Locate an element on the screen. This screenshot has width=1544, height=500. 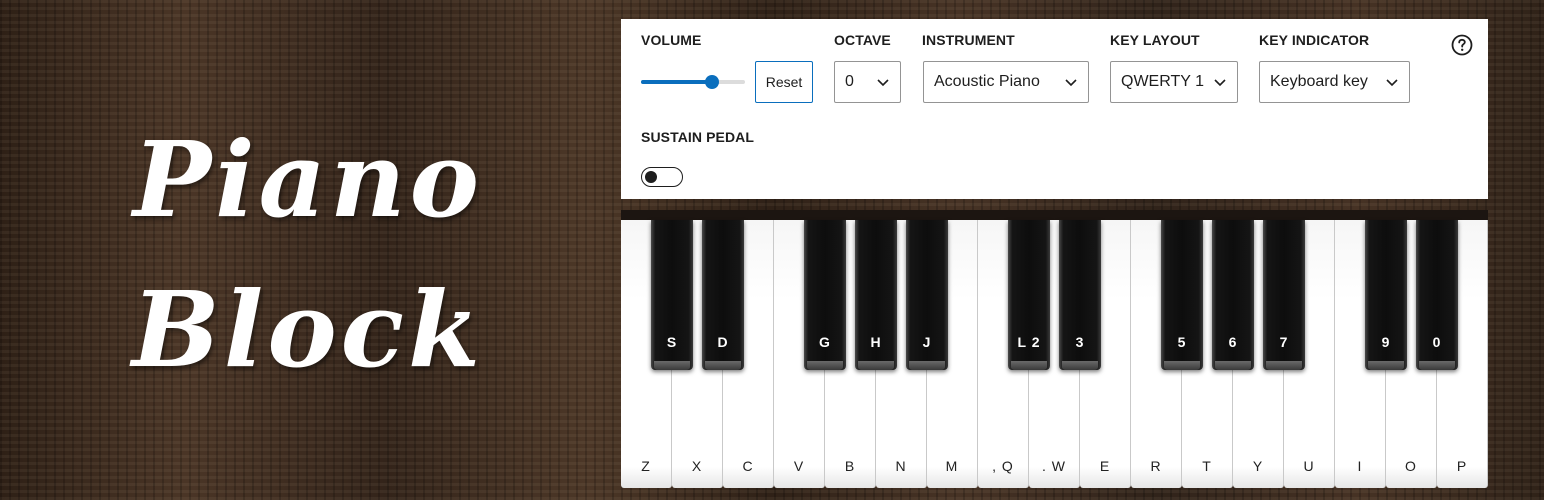
white-key-label: P is located at coordinates (1462, 466).